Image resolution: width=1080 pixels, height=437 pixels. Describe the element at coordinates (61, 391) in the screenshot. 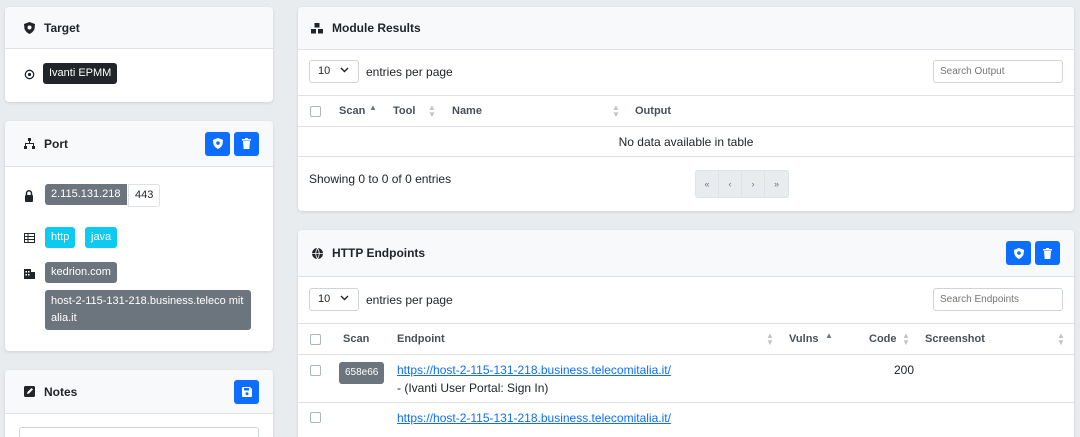

I see `notes-title: Notes` at that location.